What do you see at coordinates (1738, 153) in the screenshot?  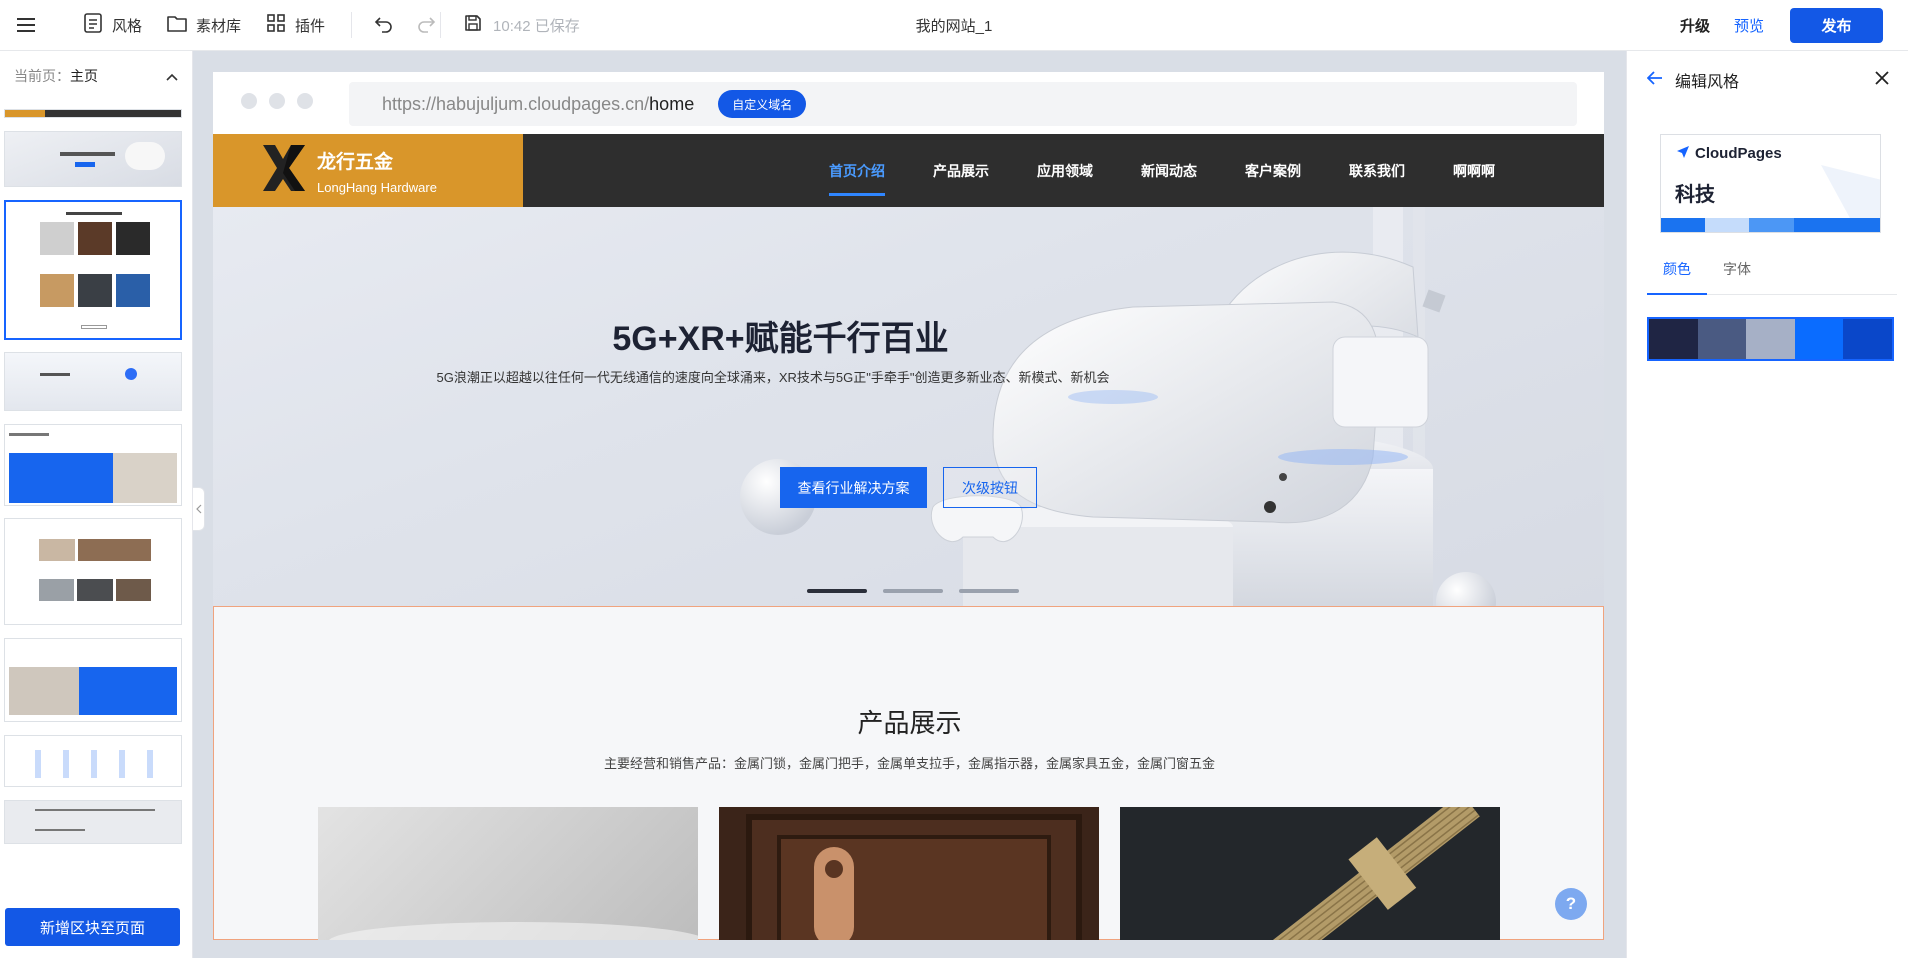 I see `card-brand-name: CloudPages` at bounding box center [1738, 153].